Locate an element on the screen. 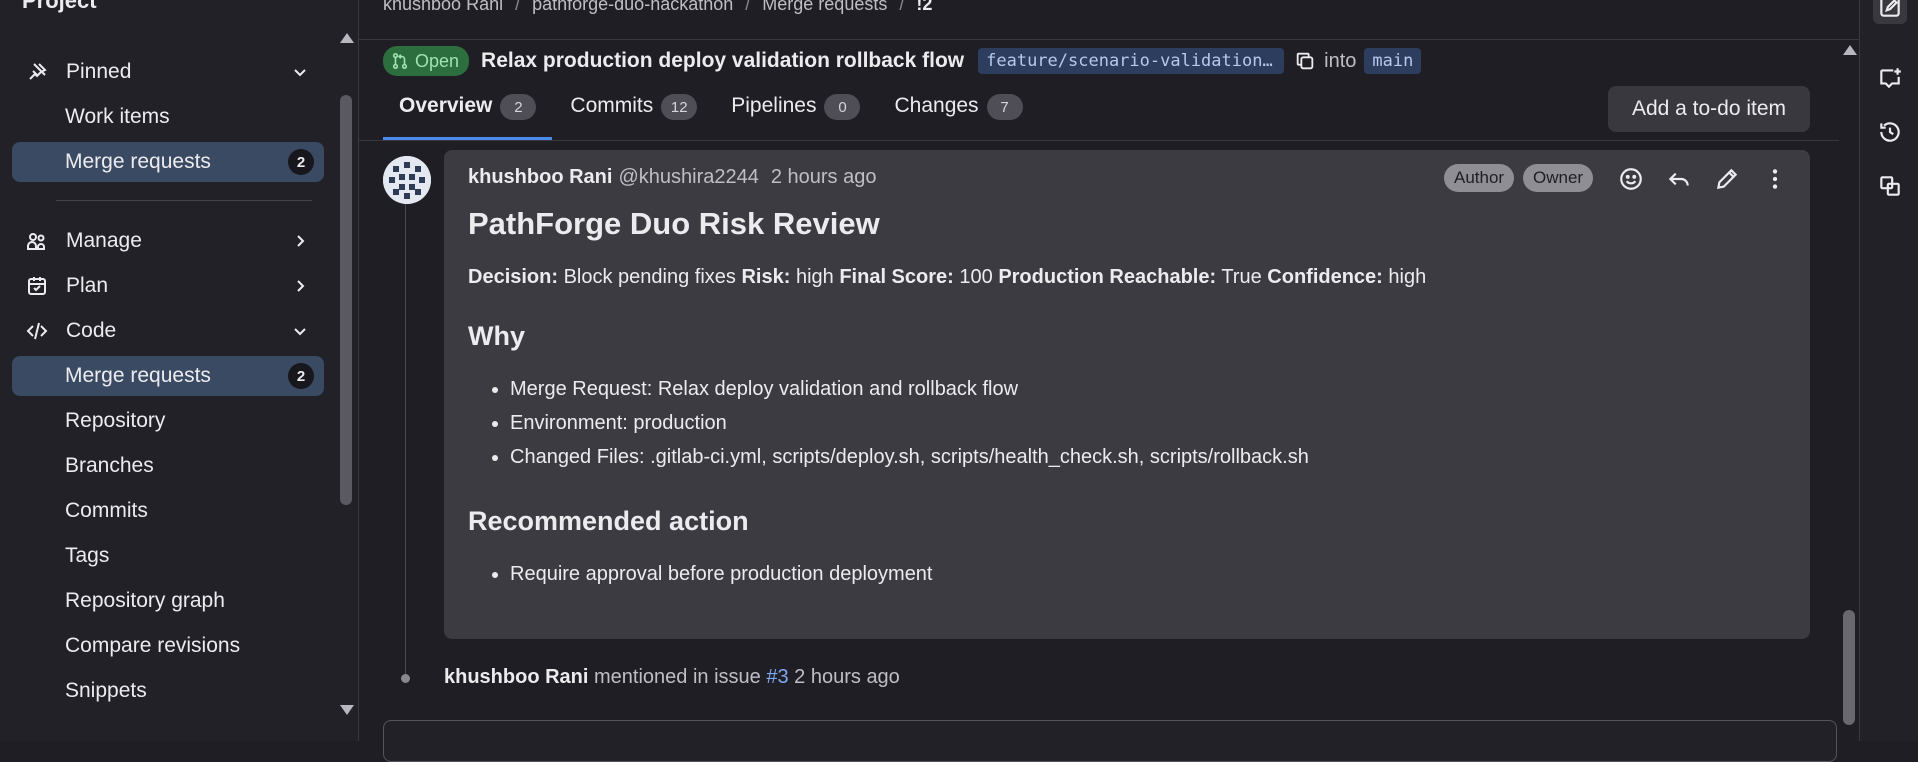 The image size is (1918, 762). sidebar-item-branches: Branches is located at coordinates (168, 466).